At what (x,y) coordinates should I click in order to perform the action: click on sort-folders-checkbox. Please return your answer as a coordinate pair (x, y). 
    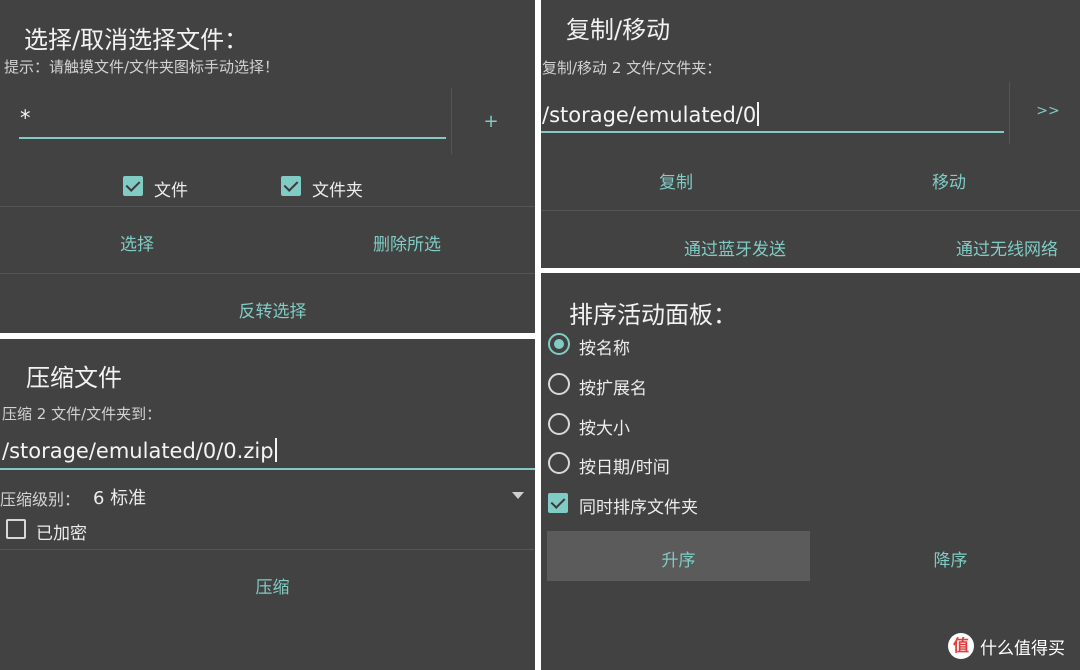
    Looking at the image, I should click on (558, 503).